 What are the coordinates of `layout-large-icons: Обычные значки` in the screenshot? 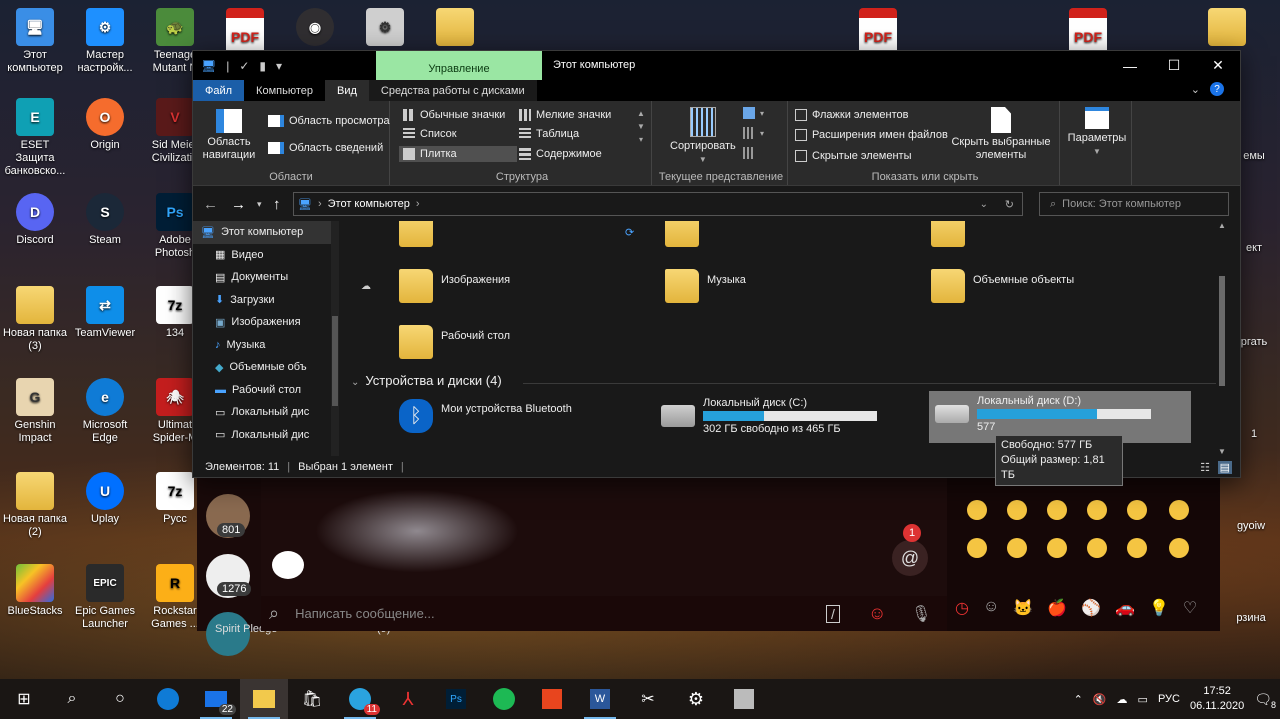 It's located at (454, 115).